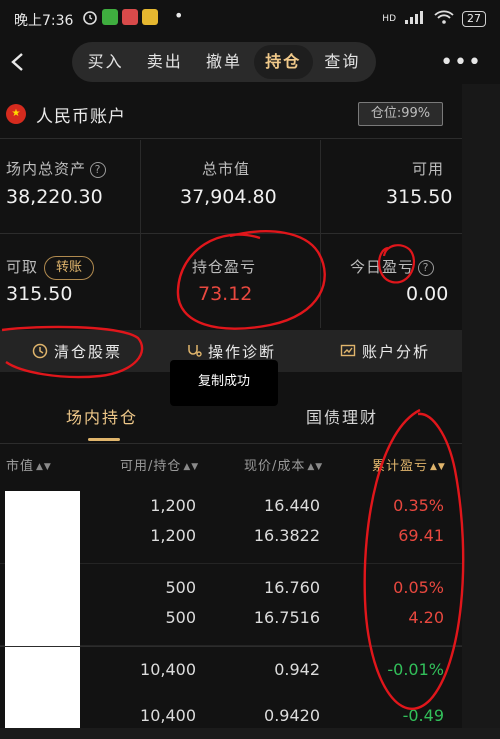 This screenshot has height=739, width=500. Describe the element at coordinates (102, 416) in the screenshot. I see `tab-exchange-holdings: 场内持仓` at that location.